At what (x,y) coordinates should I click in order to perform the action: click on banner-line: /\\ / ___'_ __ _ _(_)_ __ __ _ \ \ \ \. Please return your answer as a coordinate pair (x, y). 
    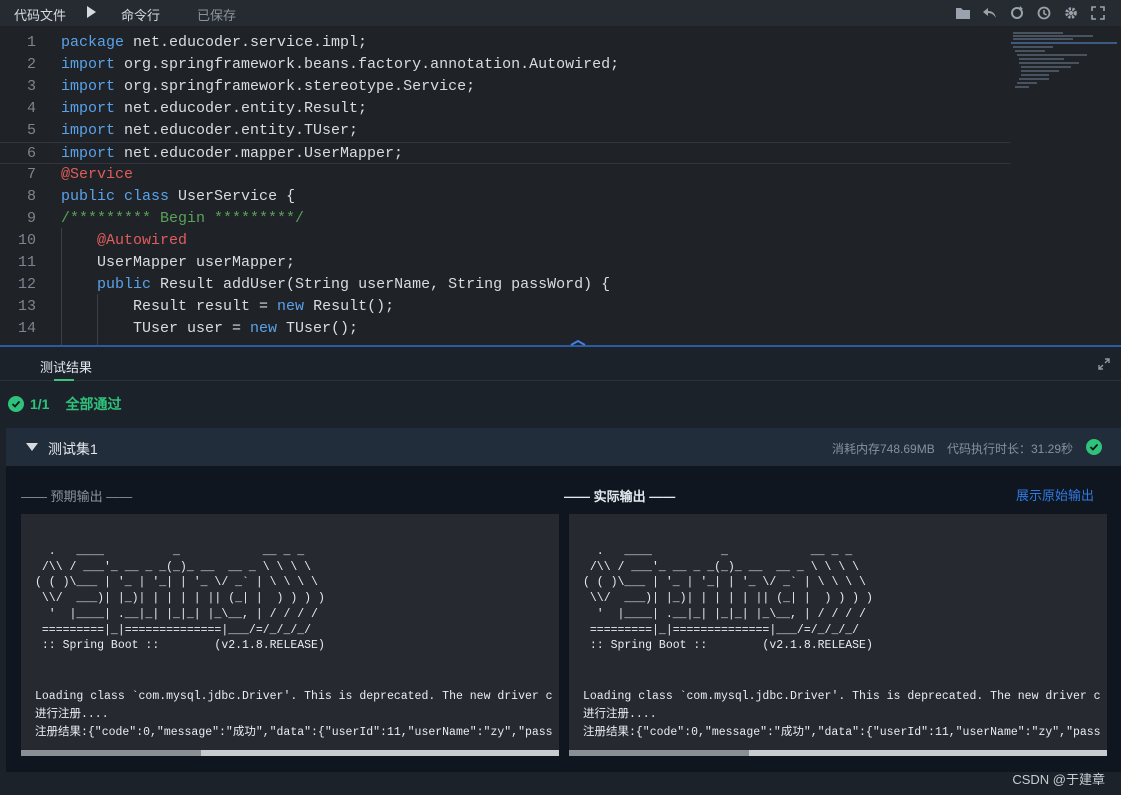
    Looking at the image, I should click on (721, 567).